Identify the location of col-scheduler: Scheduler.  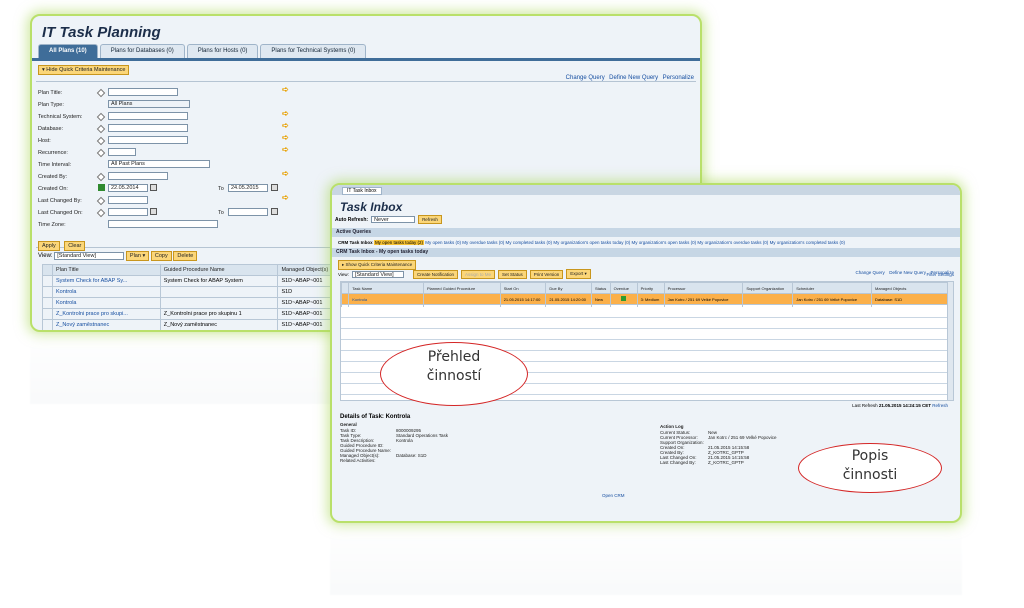
(832, 288).